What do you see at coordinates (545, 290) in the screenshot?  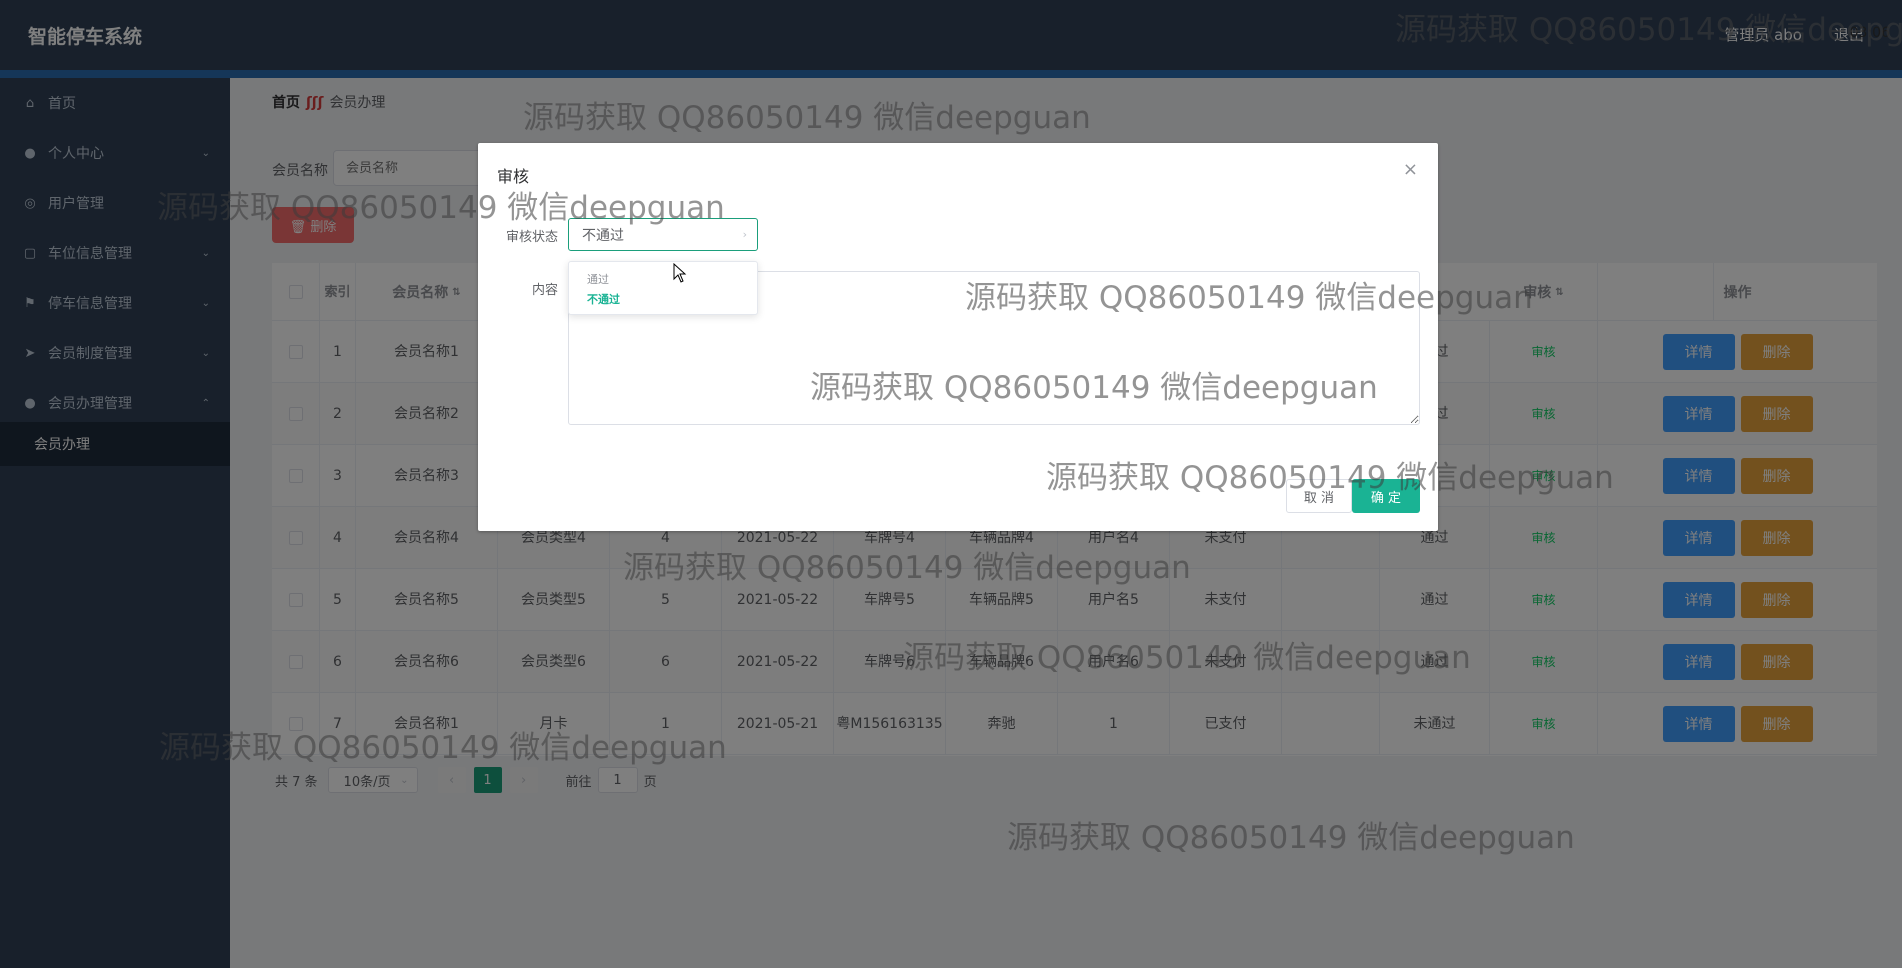 I see `content-label: 内容` at bounding box center [545, 290].